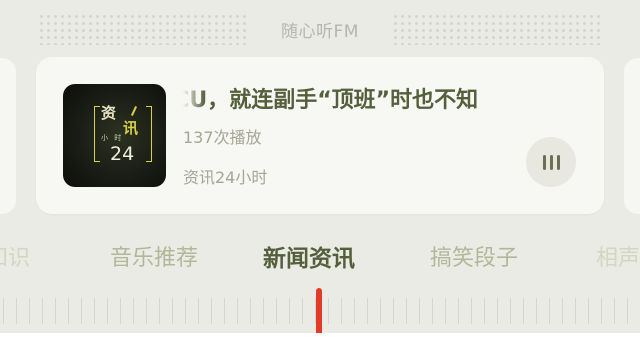  I want to click on channel-name: 资讯24小时, so click(225, 176).